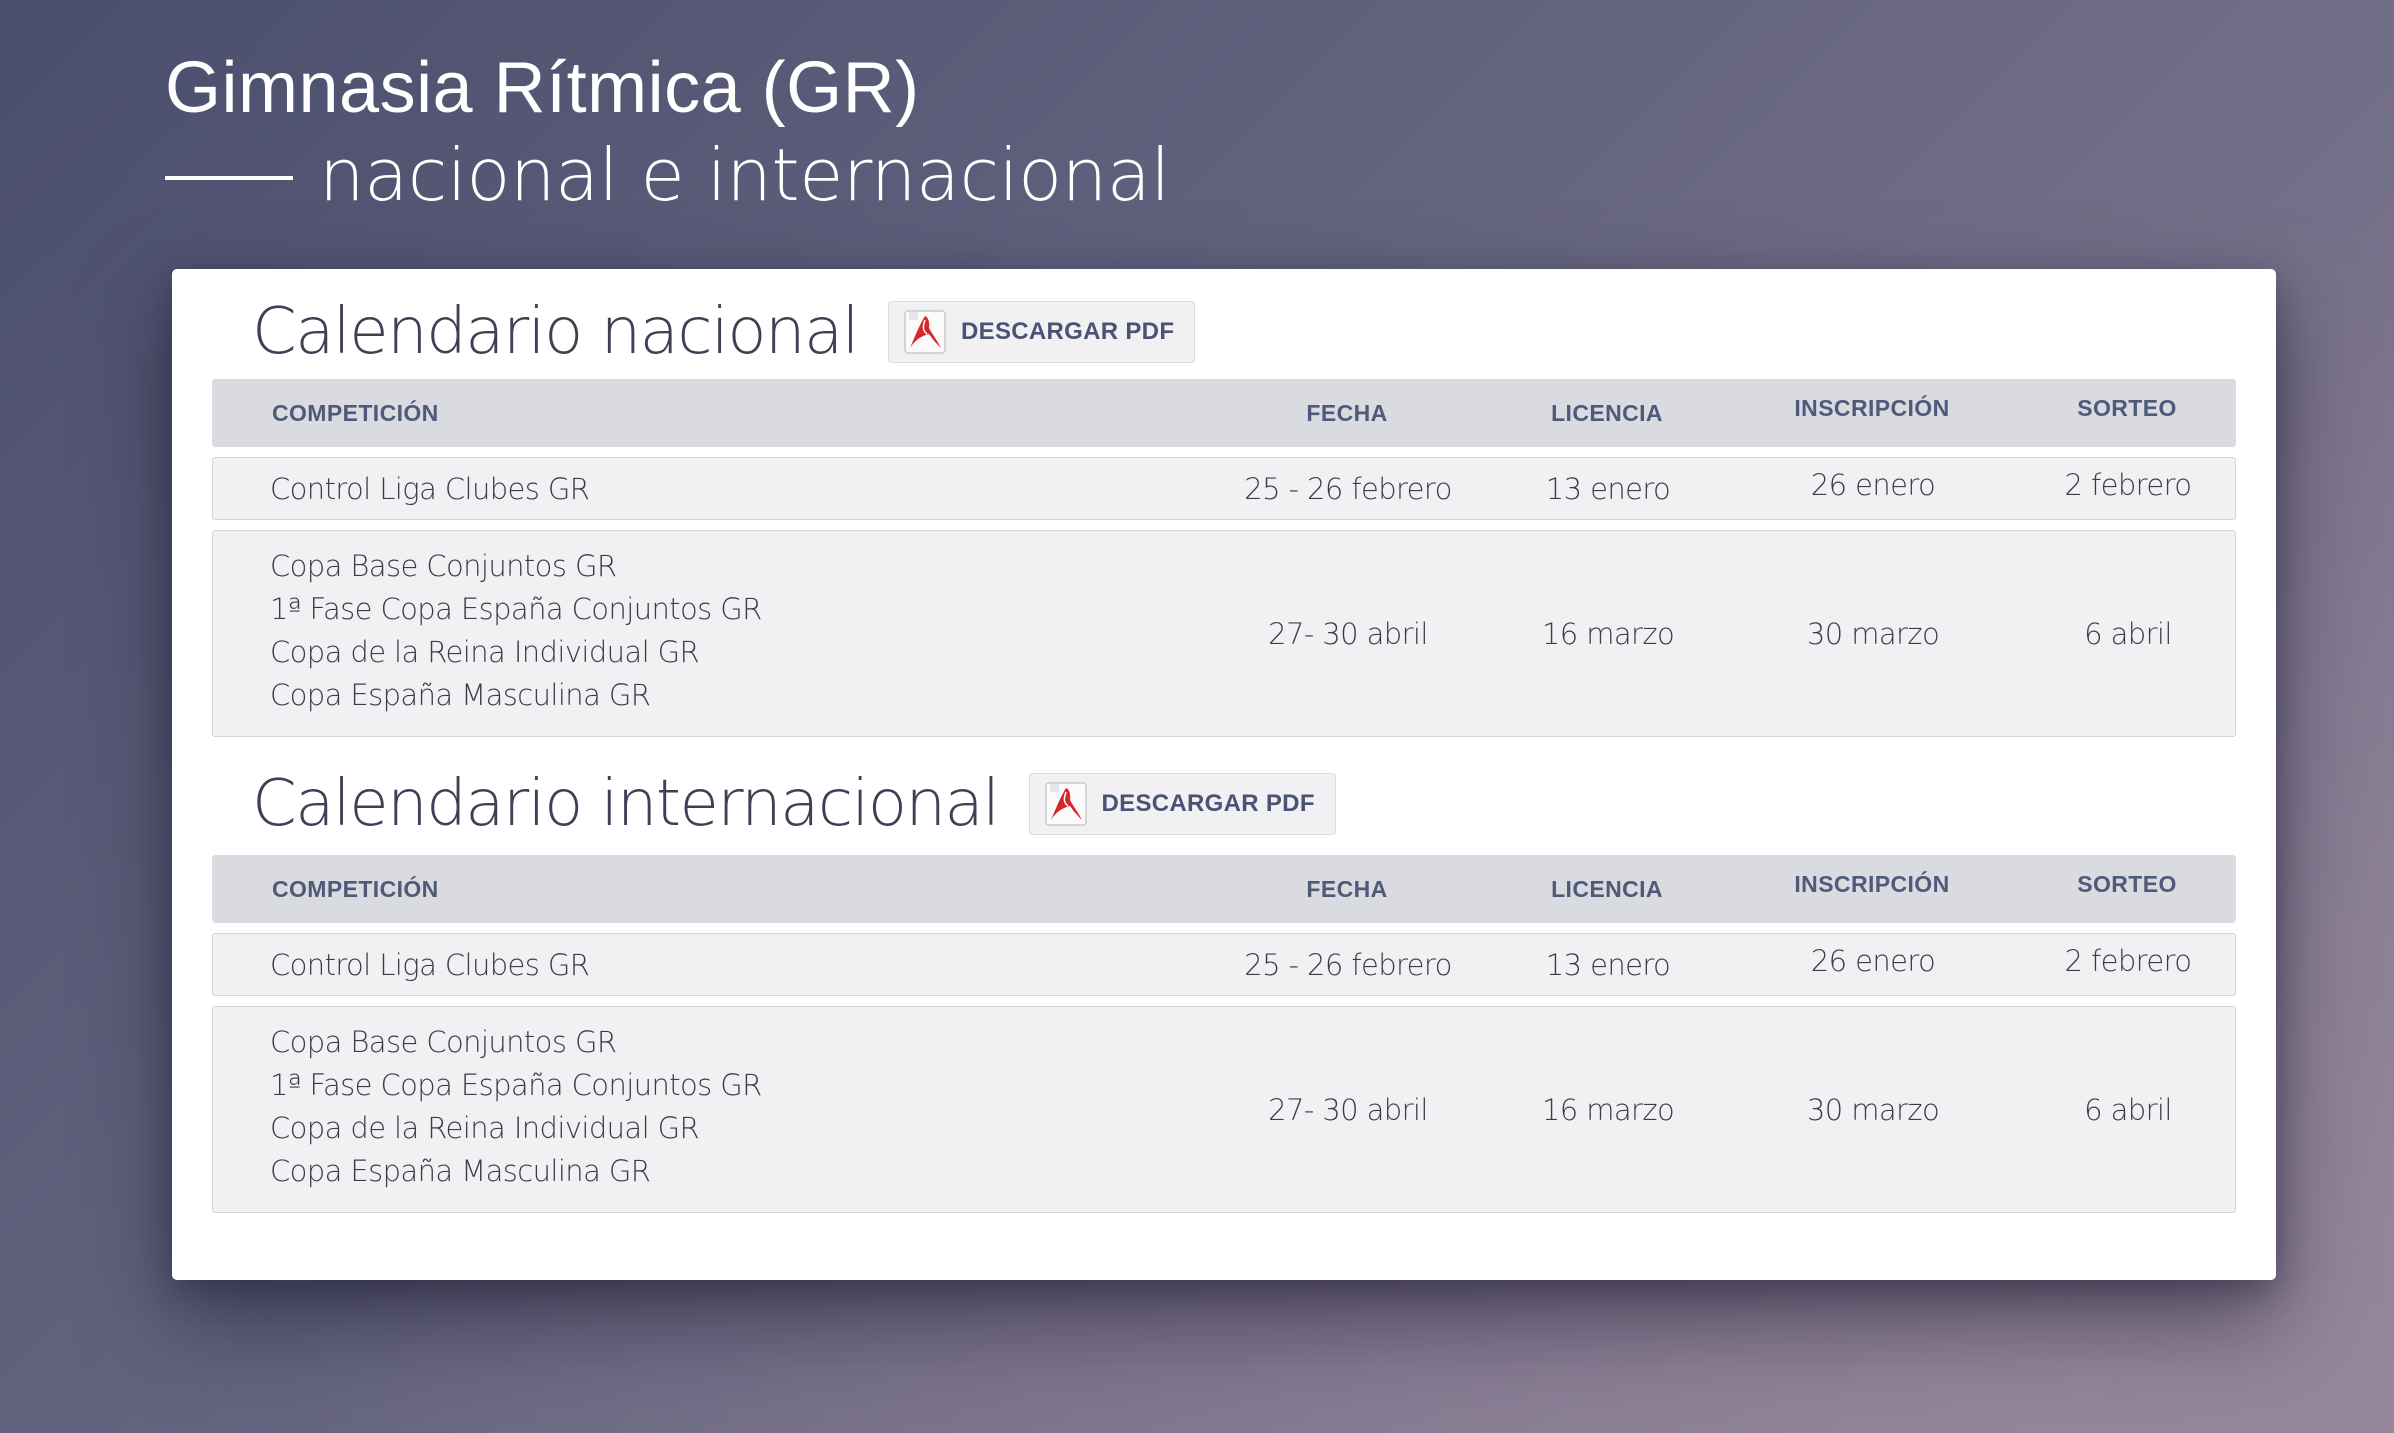 This screenshot has width=2394, height=1433. Describe the element at coordinates (1224, 332) in the screenshot. I see `section-header: Calendario nacional DESCARGAR PDF` at that location.